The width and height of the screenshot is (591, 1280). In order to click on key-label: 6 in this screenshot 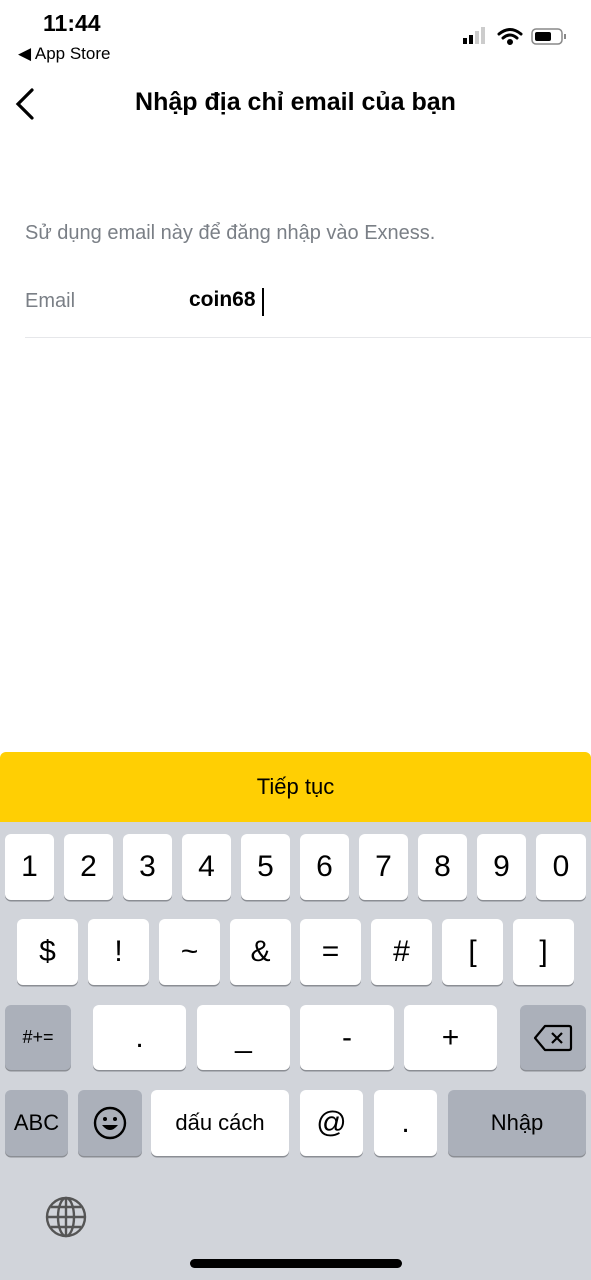, I will do `click(324, 866)`.